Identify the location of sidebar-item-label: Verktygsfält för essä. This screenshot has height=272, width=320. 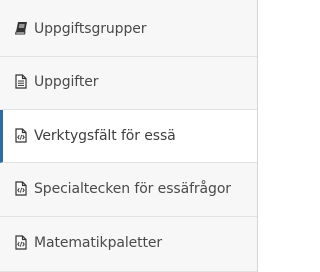
(105, 136).